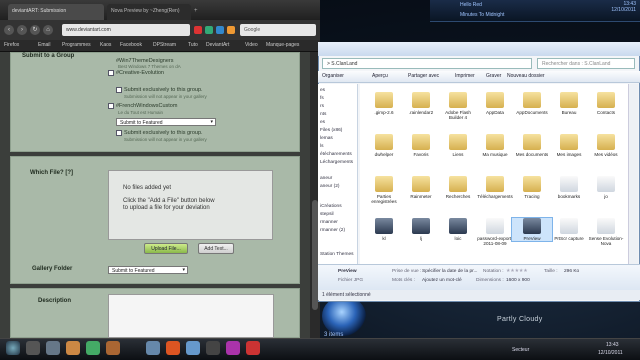 The width and height of the screenshot is (640, 360). Describe the element at coordinates (465, 76) in the screenshot. I see `toolbar-imprimer: Imprimer` at that location.